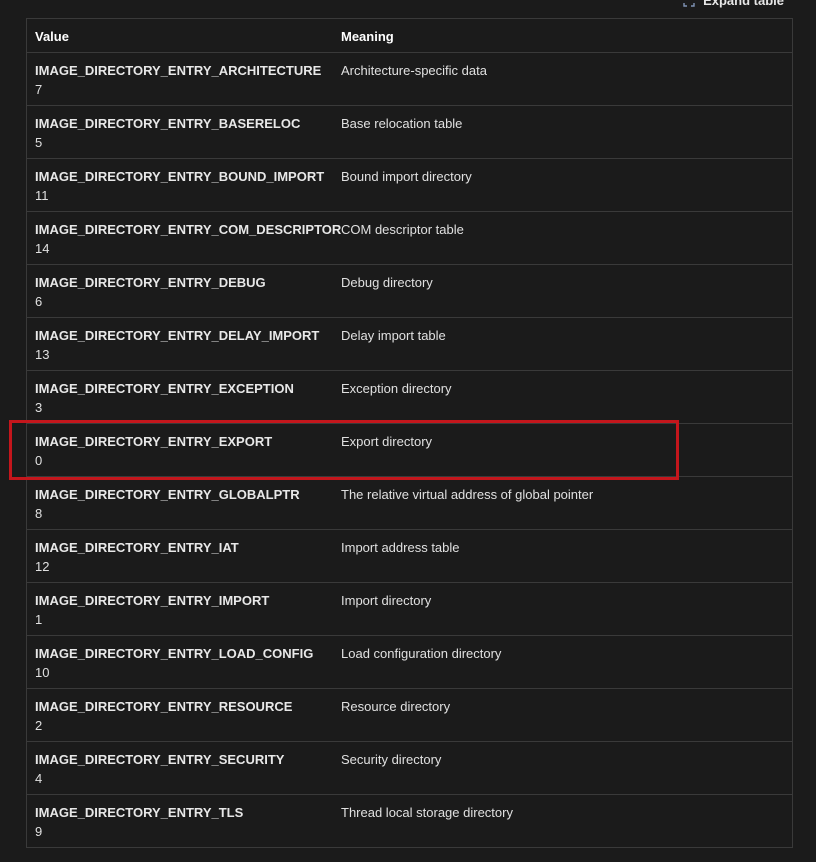 The width and height of the screenshot is (816, 862). I want to click on header-value: Value, so click(52, 36).